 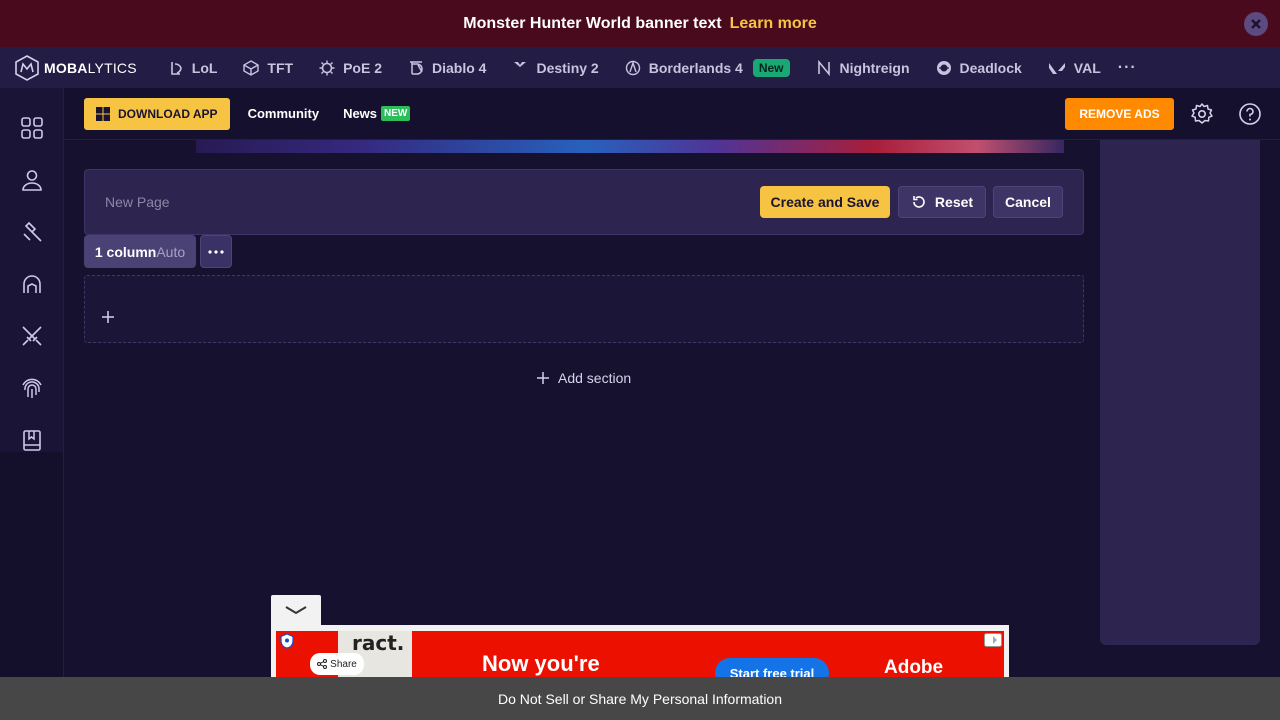 I want to click on ad-choices-icon, so click(x=993, y=640).